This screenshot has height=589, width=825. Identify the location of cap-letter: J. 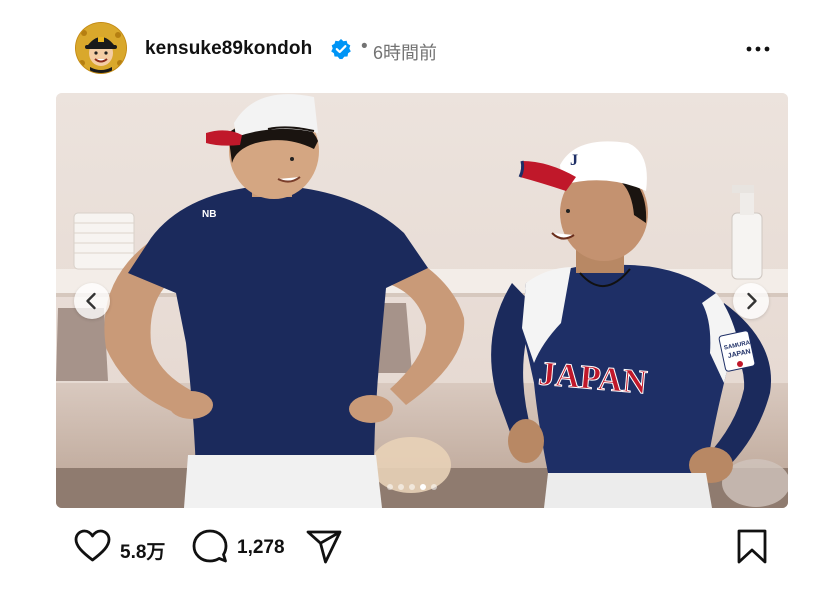
(574, 160).